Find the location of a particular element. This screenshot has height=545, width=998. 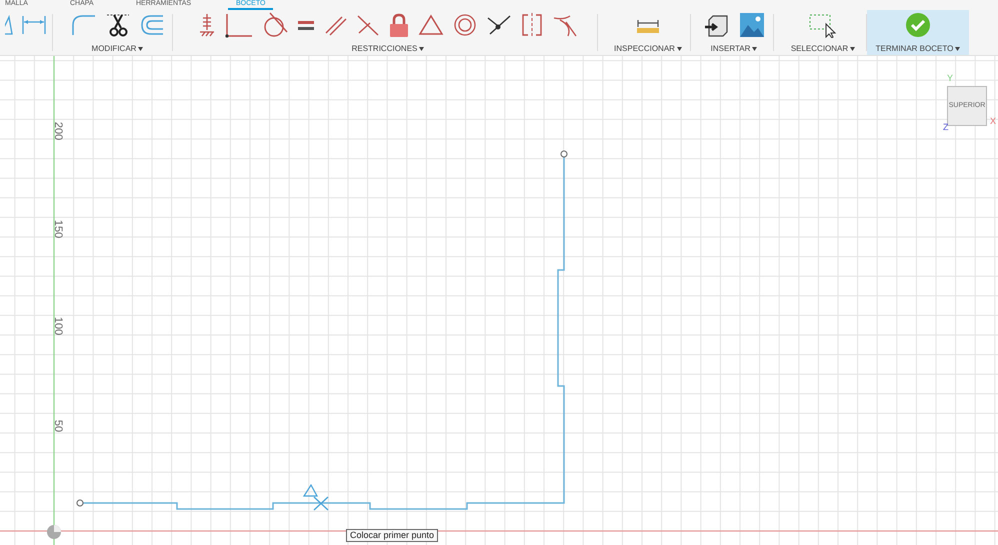

group-menu-button: RESTRICCIONES is located at coordinates (388, 49).